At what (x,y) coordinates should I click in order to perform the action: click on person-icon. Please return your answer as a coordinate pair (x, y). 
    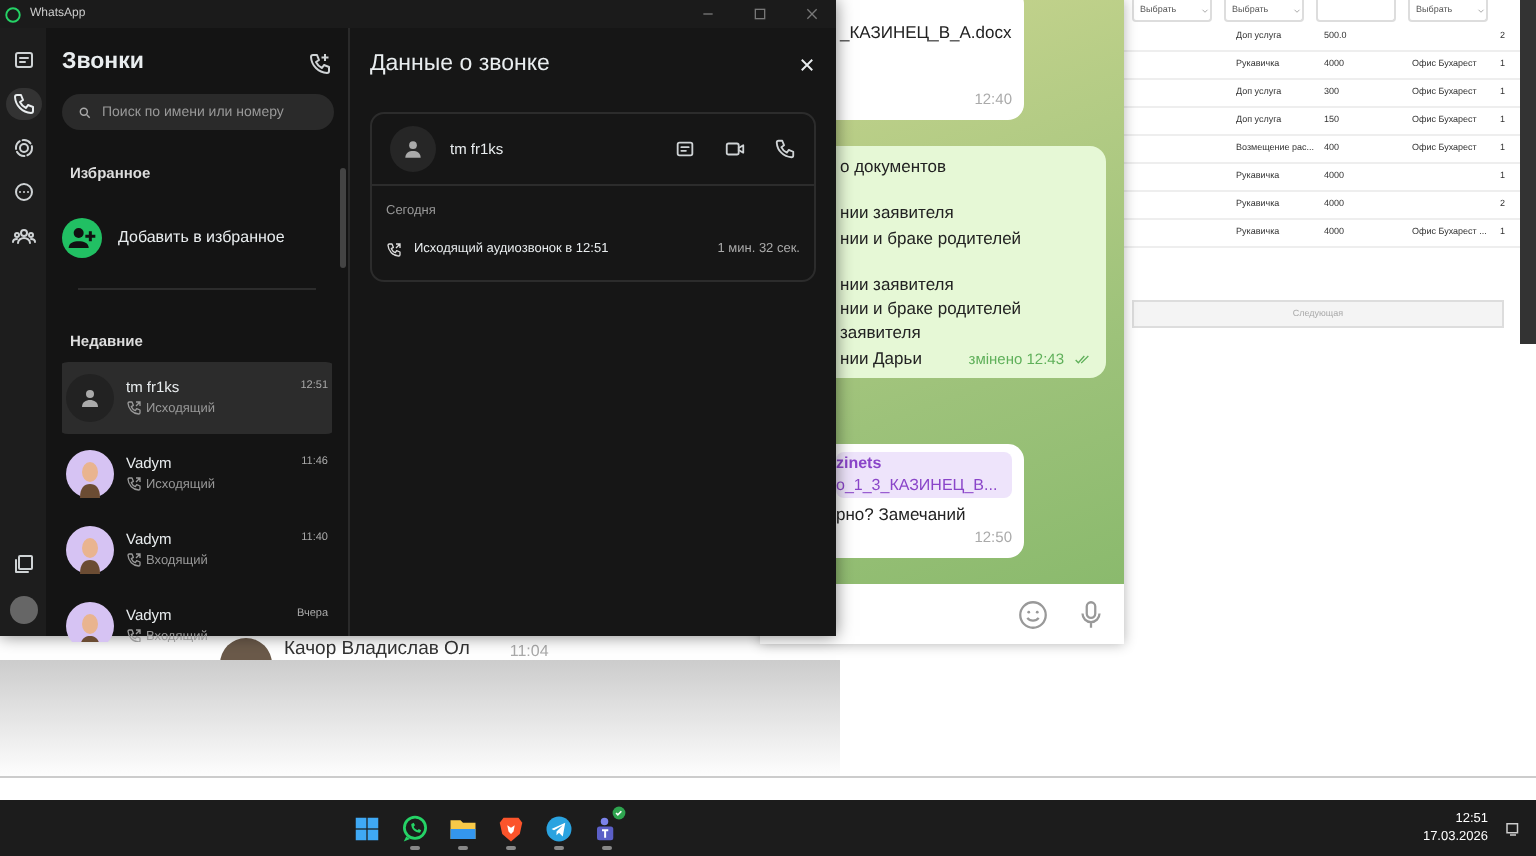
    Looking at the image, I should click on (413, 149).